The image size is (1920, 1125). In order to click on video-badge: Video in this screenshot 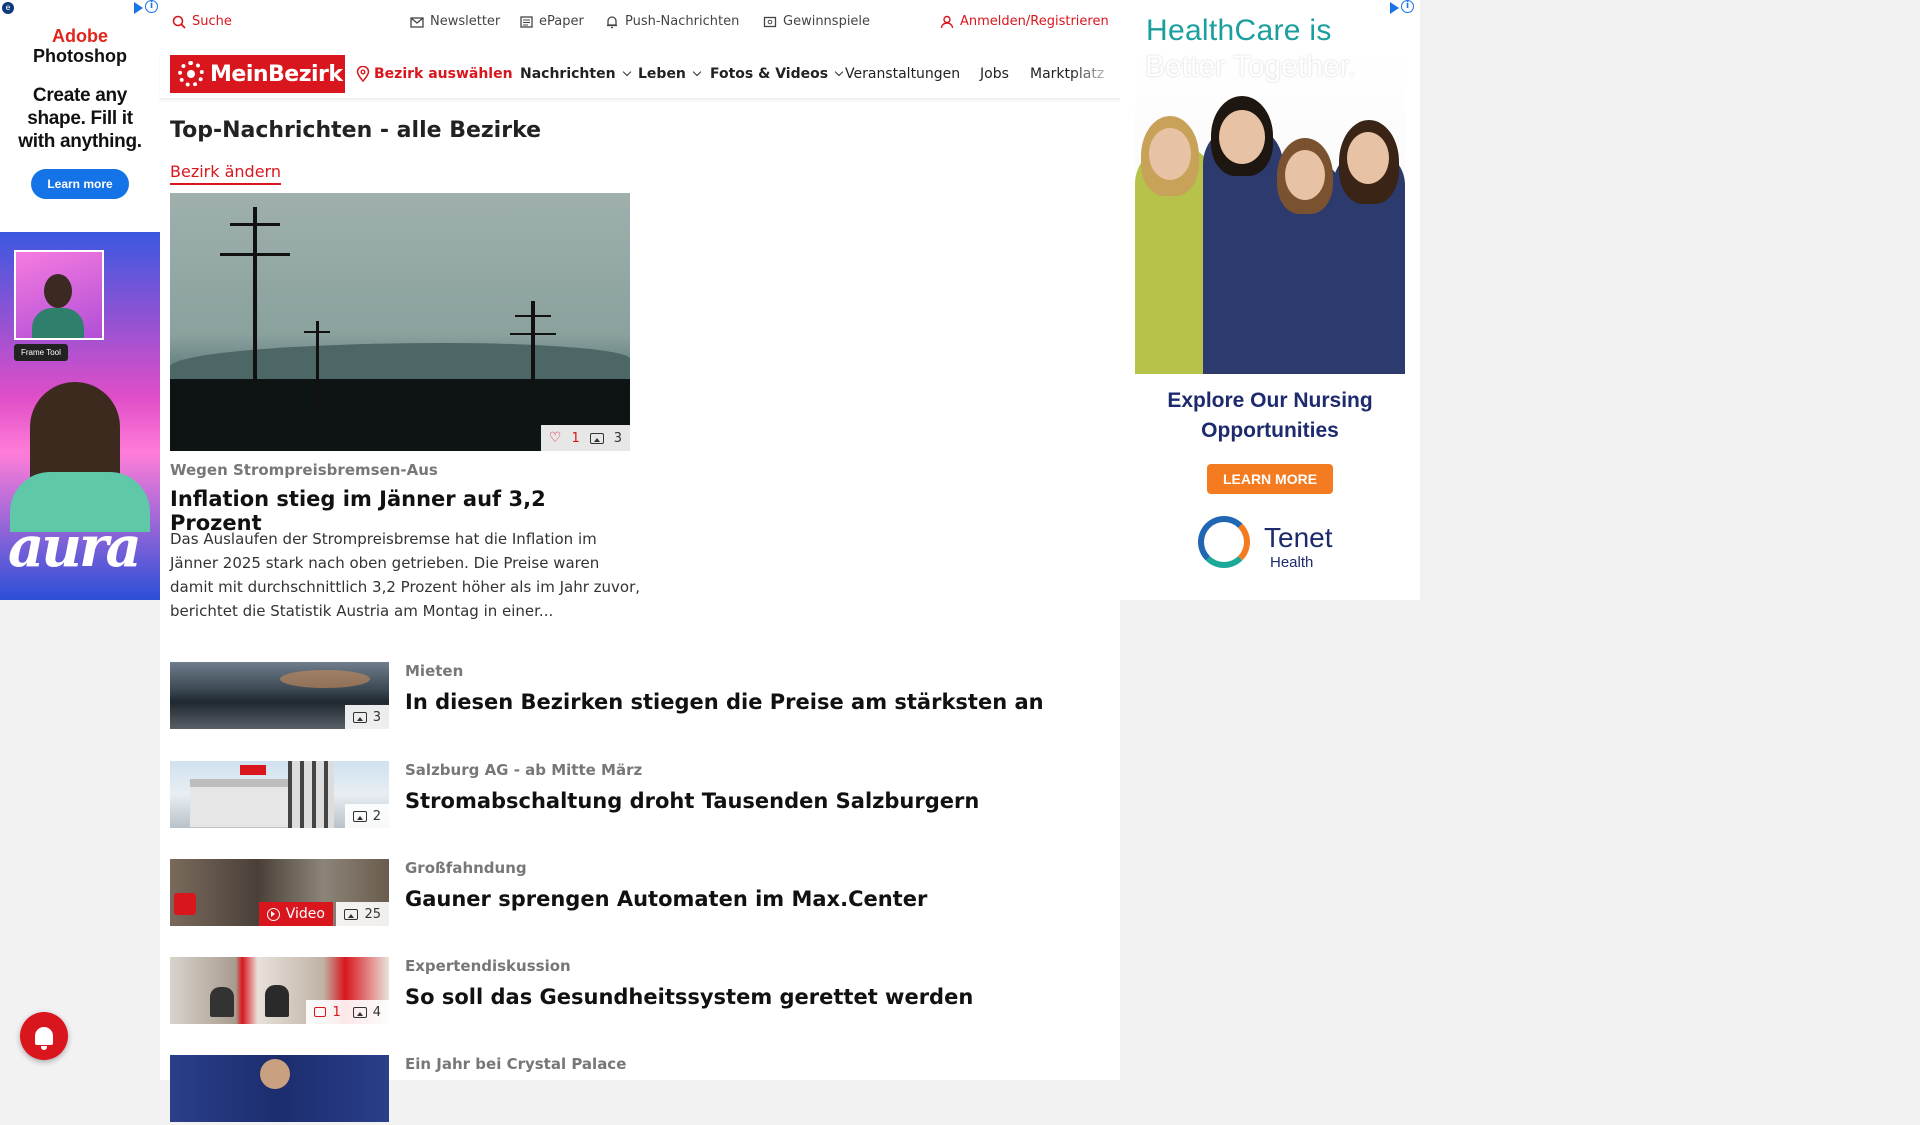, I will do `click(295, 914)`.